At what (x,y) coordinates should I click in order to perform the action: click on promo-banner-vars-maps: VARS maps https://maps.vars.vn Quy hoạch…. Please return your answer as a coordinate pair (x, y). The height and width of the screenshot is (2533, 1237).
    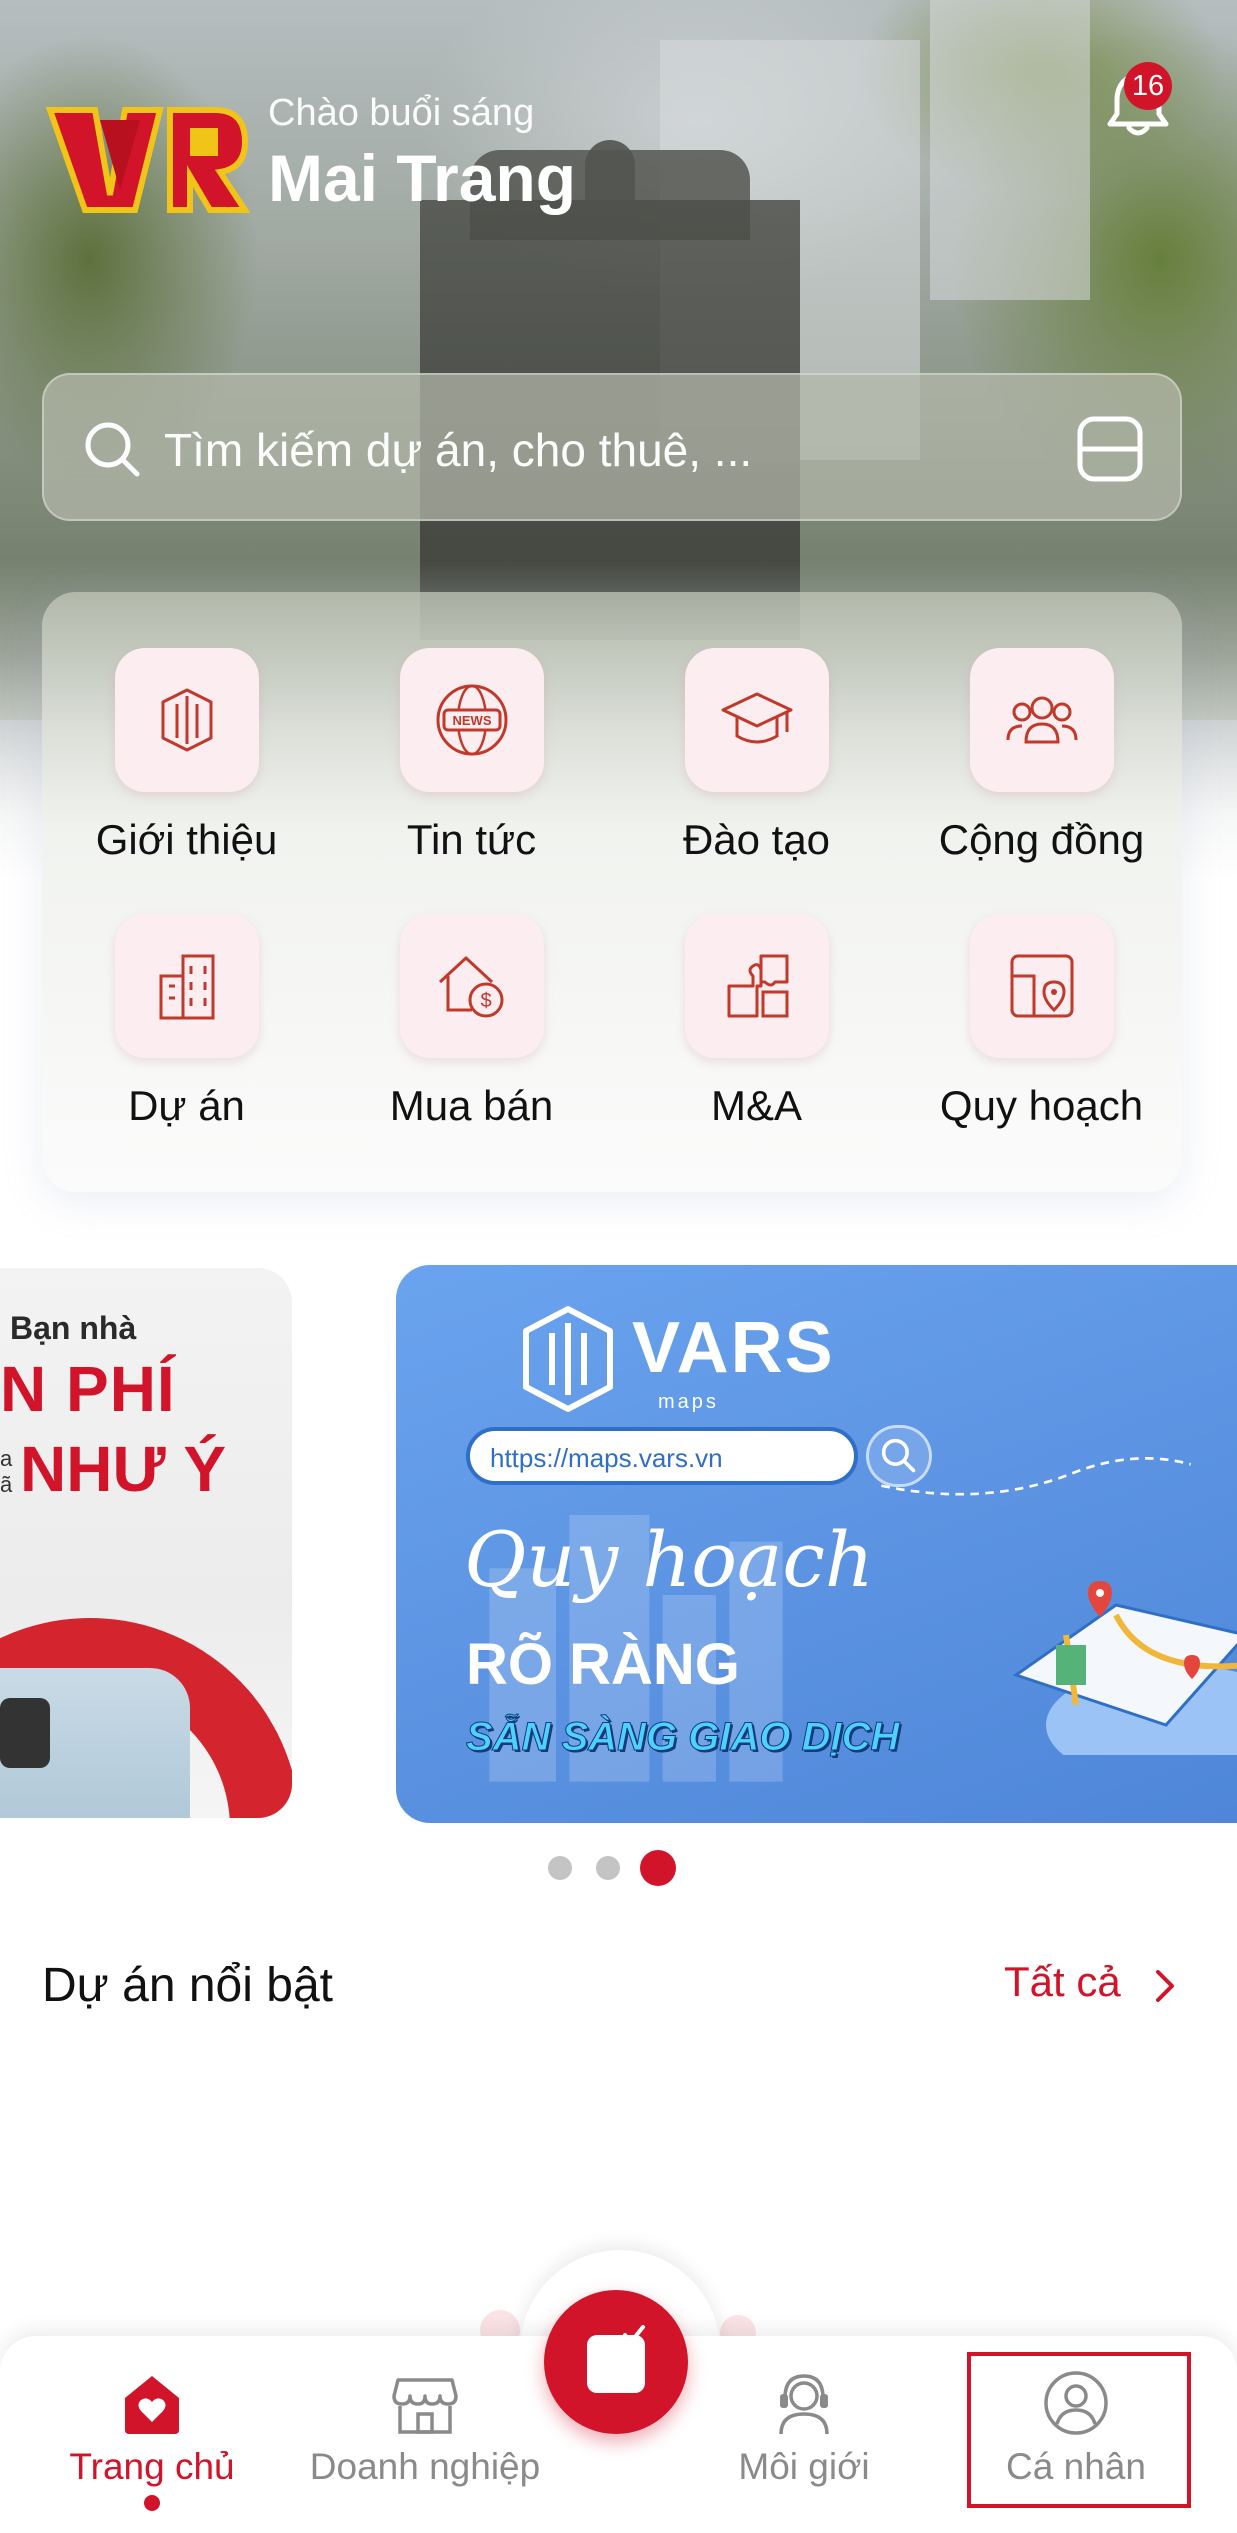
    Looking at the image, I should click on (816, 1544).